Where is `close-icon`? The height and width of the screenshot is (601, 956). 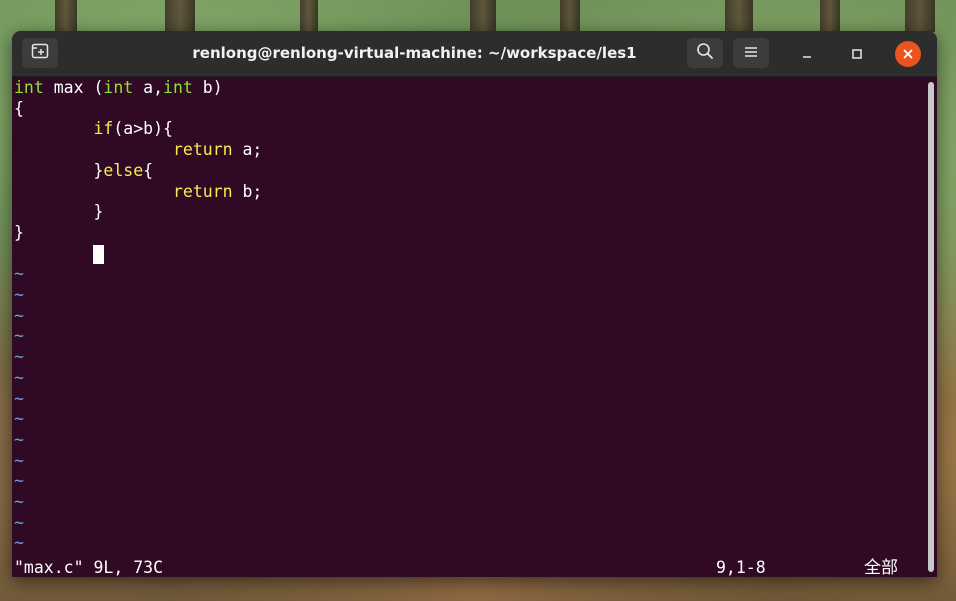
close-icon is located at coordinates (908, 54).